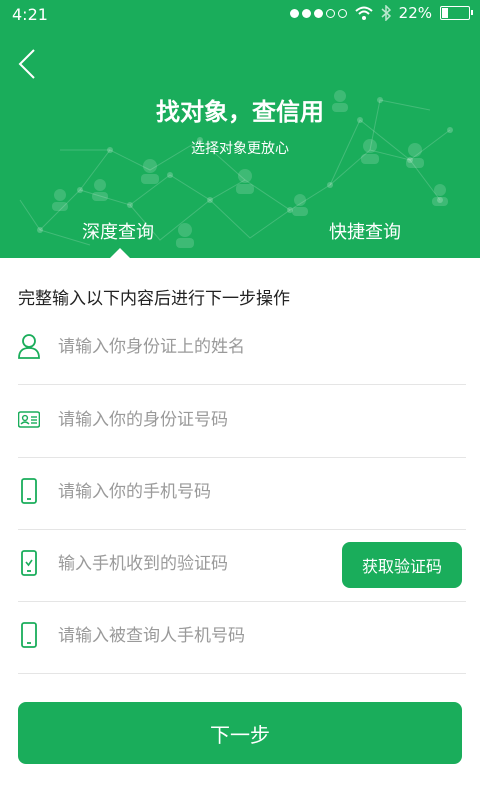 Image resolution: width=480 pixels, height=800 pixels. Describe the element at coordinates (445, 13) in the screenshot. I see `battery-level` at that location.